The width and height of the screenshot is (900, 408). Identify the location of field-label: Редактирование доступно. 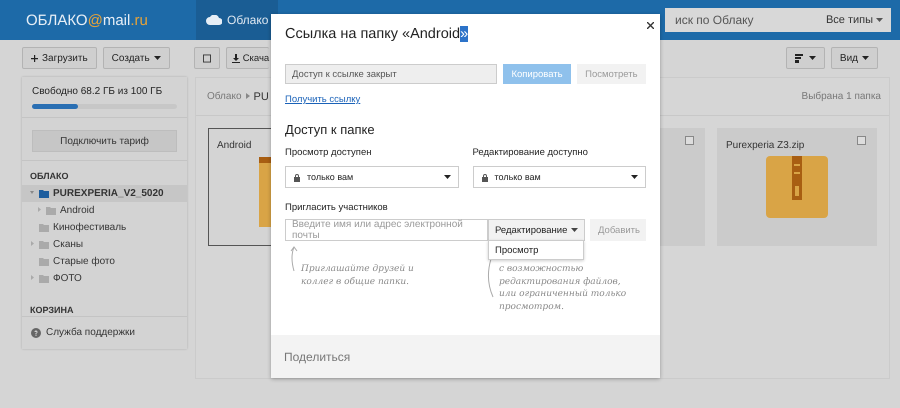
(530, 152).